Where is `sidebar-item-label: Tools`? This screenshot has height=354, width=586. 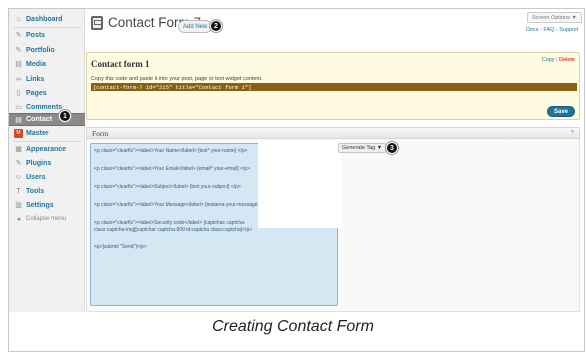 sidebar-item-label: Tools is located at coordinates (35, 191).